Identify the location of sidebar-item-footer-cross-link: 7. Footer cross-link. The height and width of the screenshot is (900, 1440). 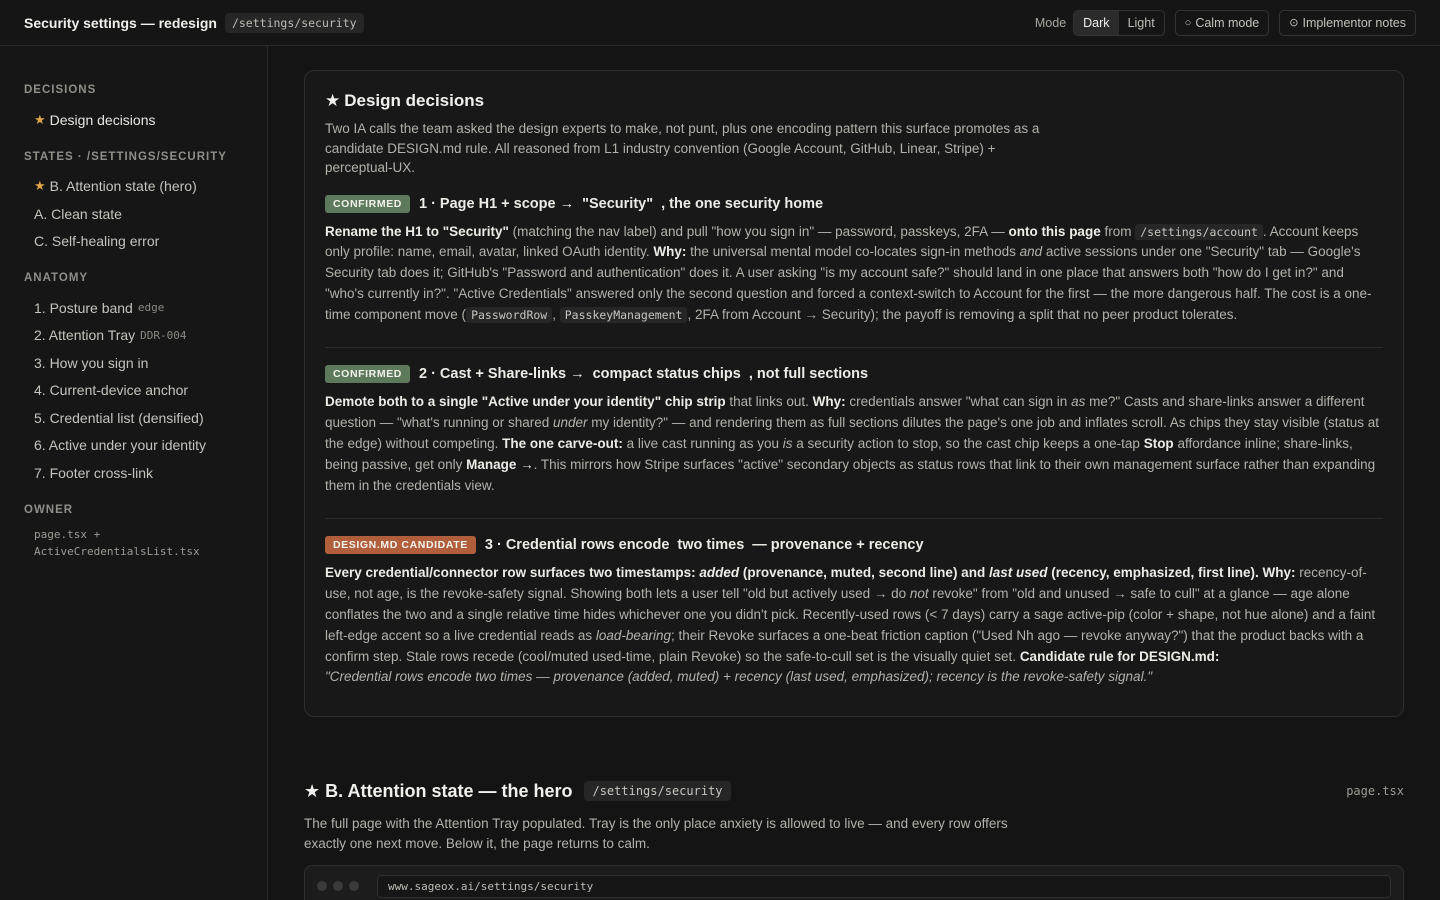
(133, 473).